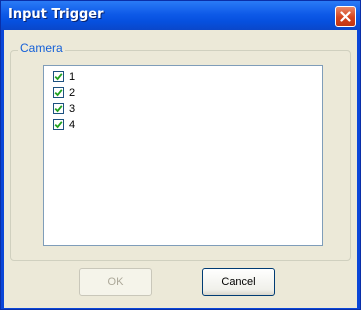  I want to click on camera-4-label: 4, so click(72, 124).